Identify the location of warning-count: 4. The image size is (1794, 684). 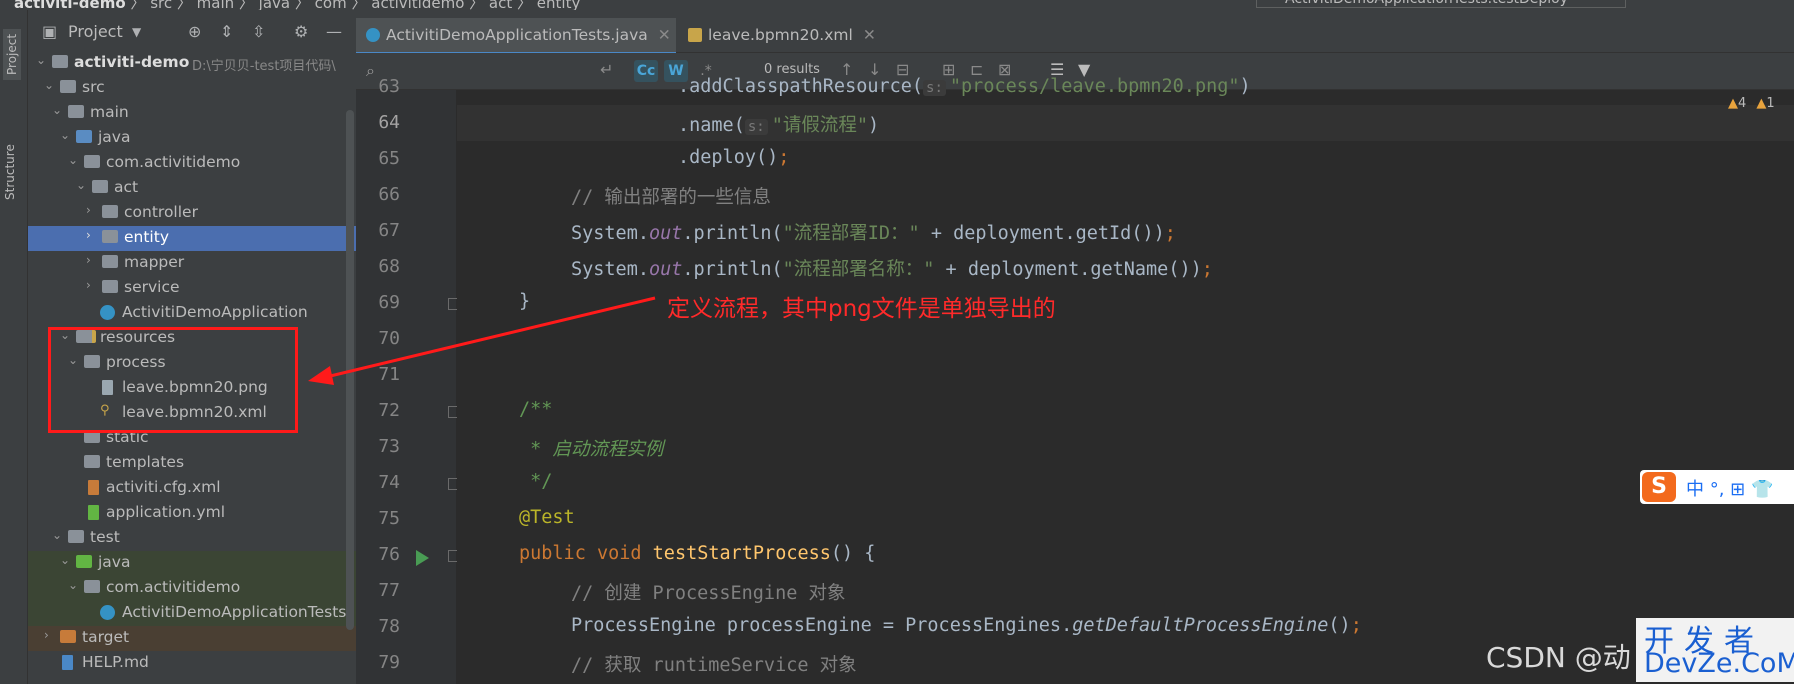
(1742, 103).